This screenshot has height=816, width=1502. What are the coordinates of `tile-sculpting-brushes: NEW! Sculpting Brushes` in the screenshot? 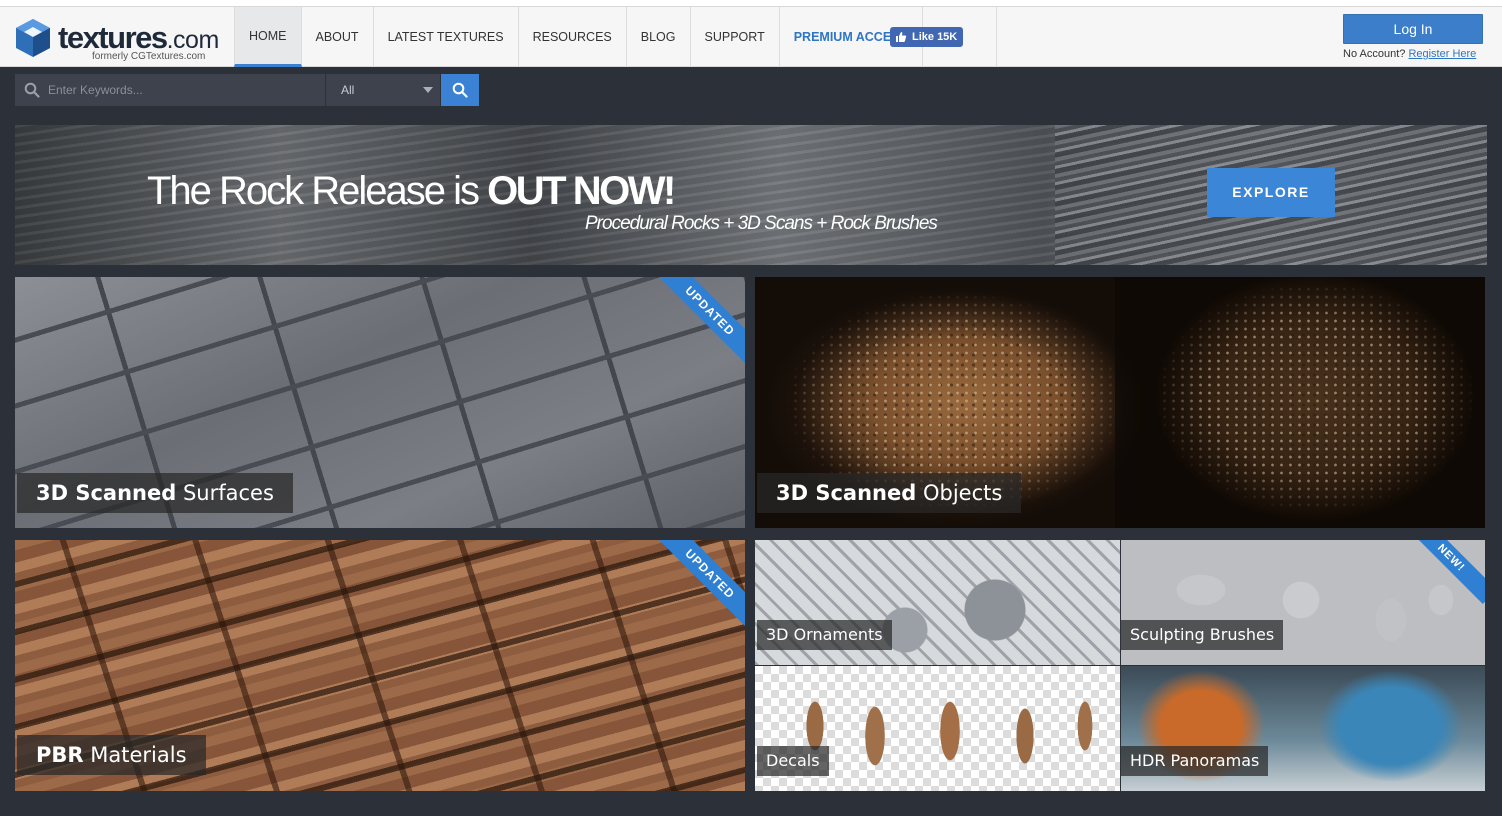 It's located at (1303, 602).